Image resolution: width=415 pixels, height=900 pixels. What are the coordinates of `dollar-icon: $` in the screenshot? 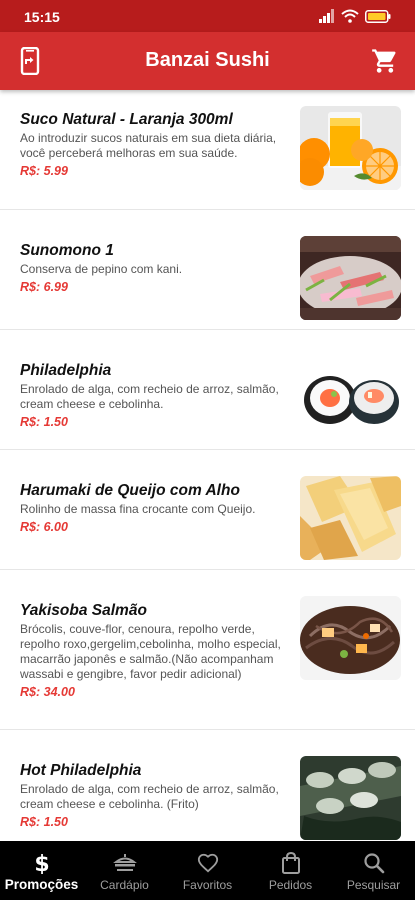 It's located at (42, 857).